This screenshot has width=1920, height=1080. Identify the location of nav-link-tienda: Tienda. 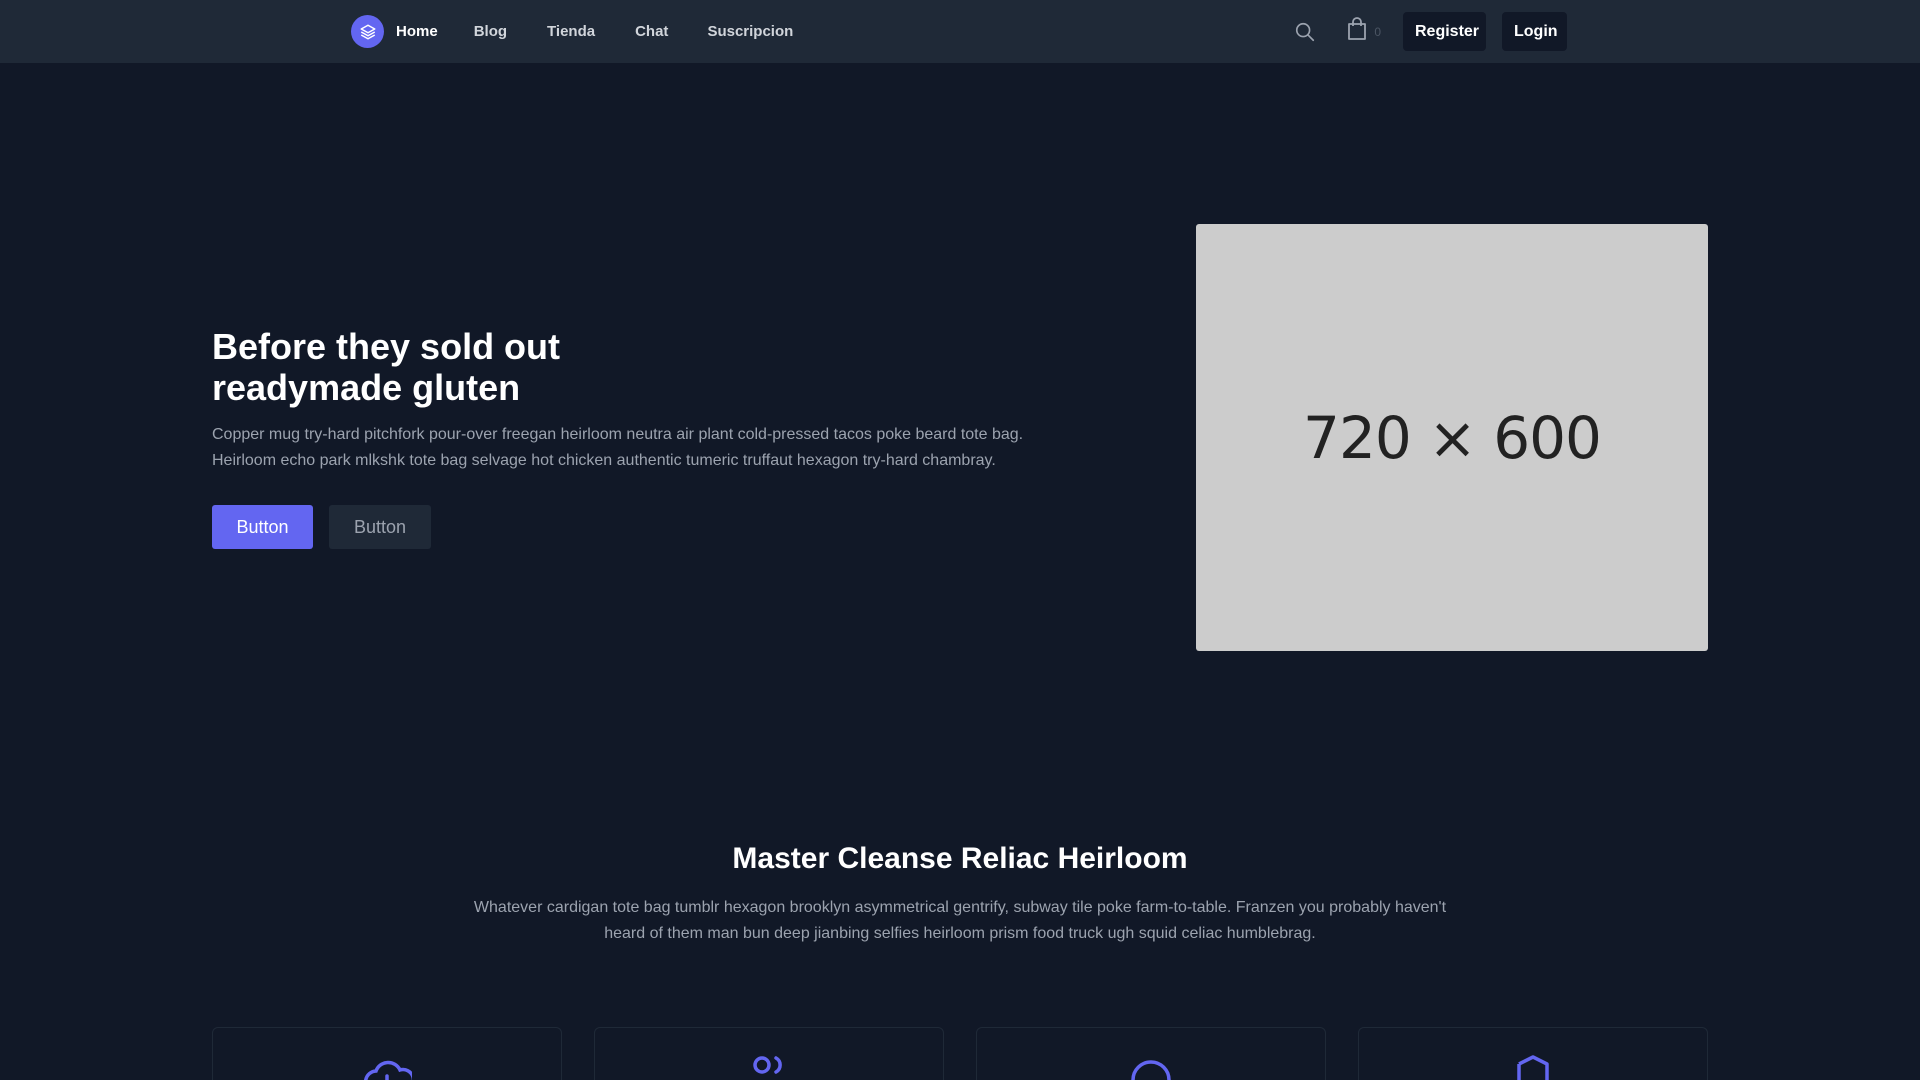
(571, 31).